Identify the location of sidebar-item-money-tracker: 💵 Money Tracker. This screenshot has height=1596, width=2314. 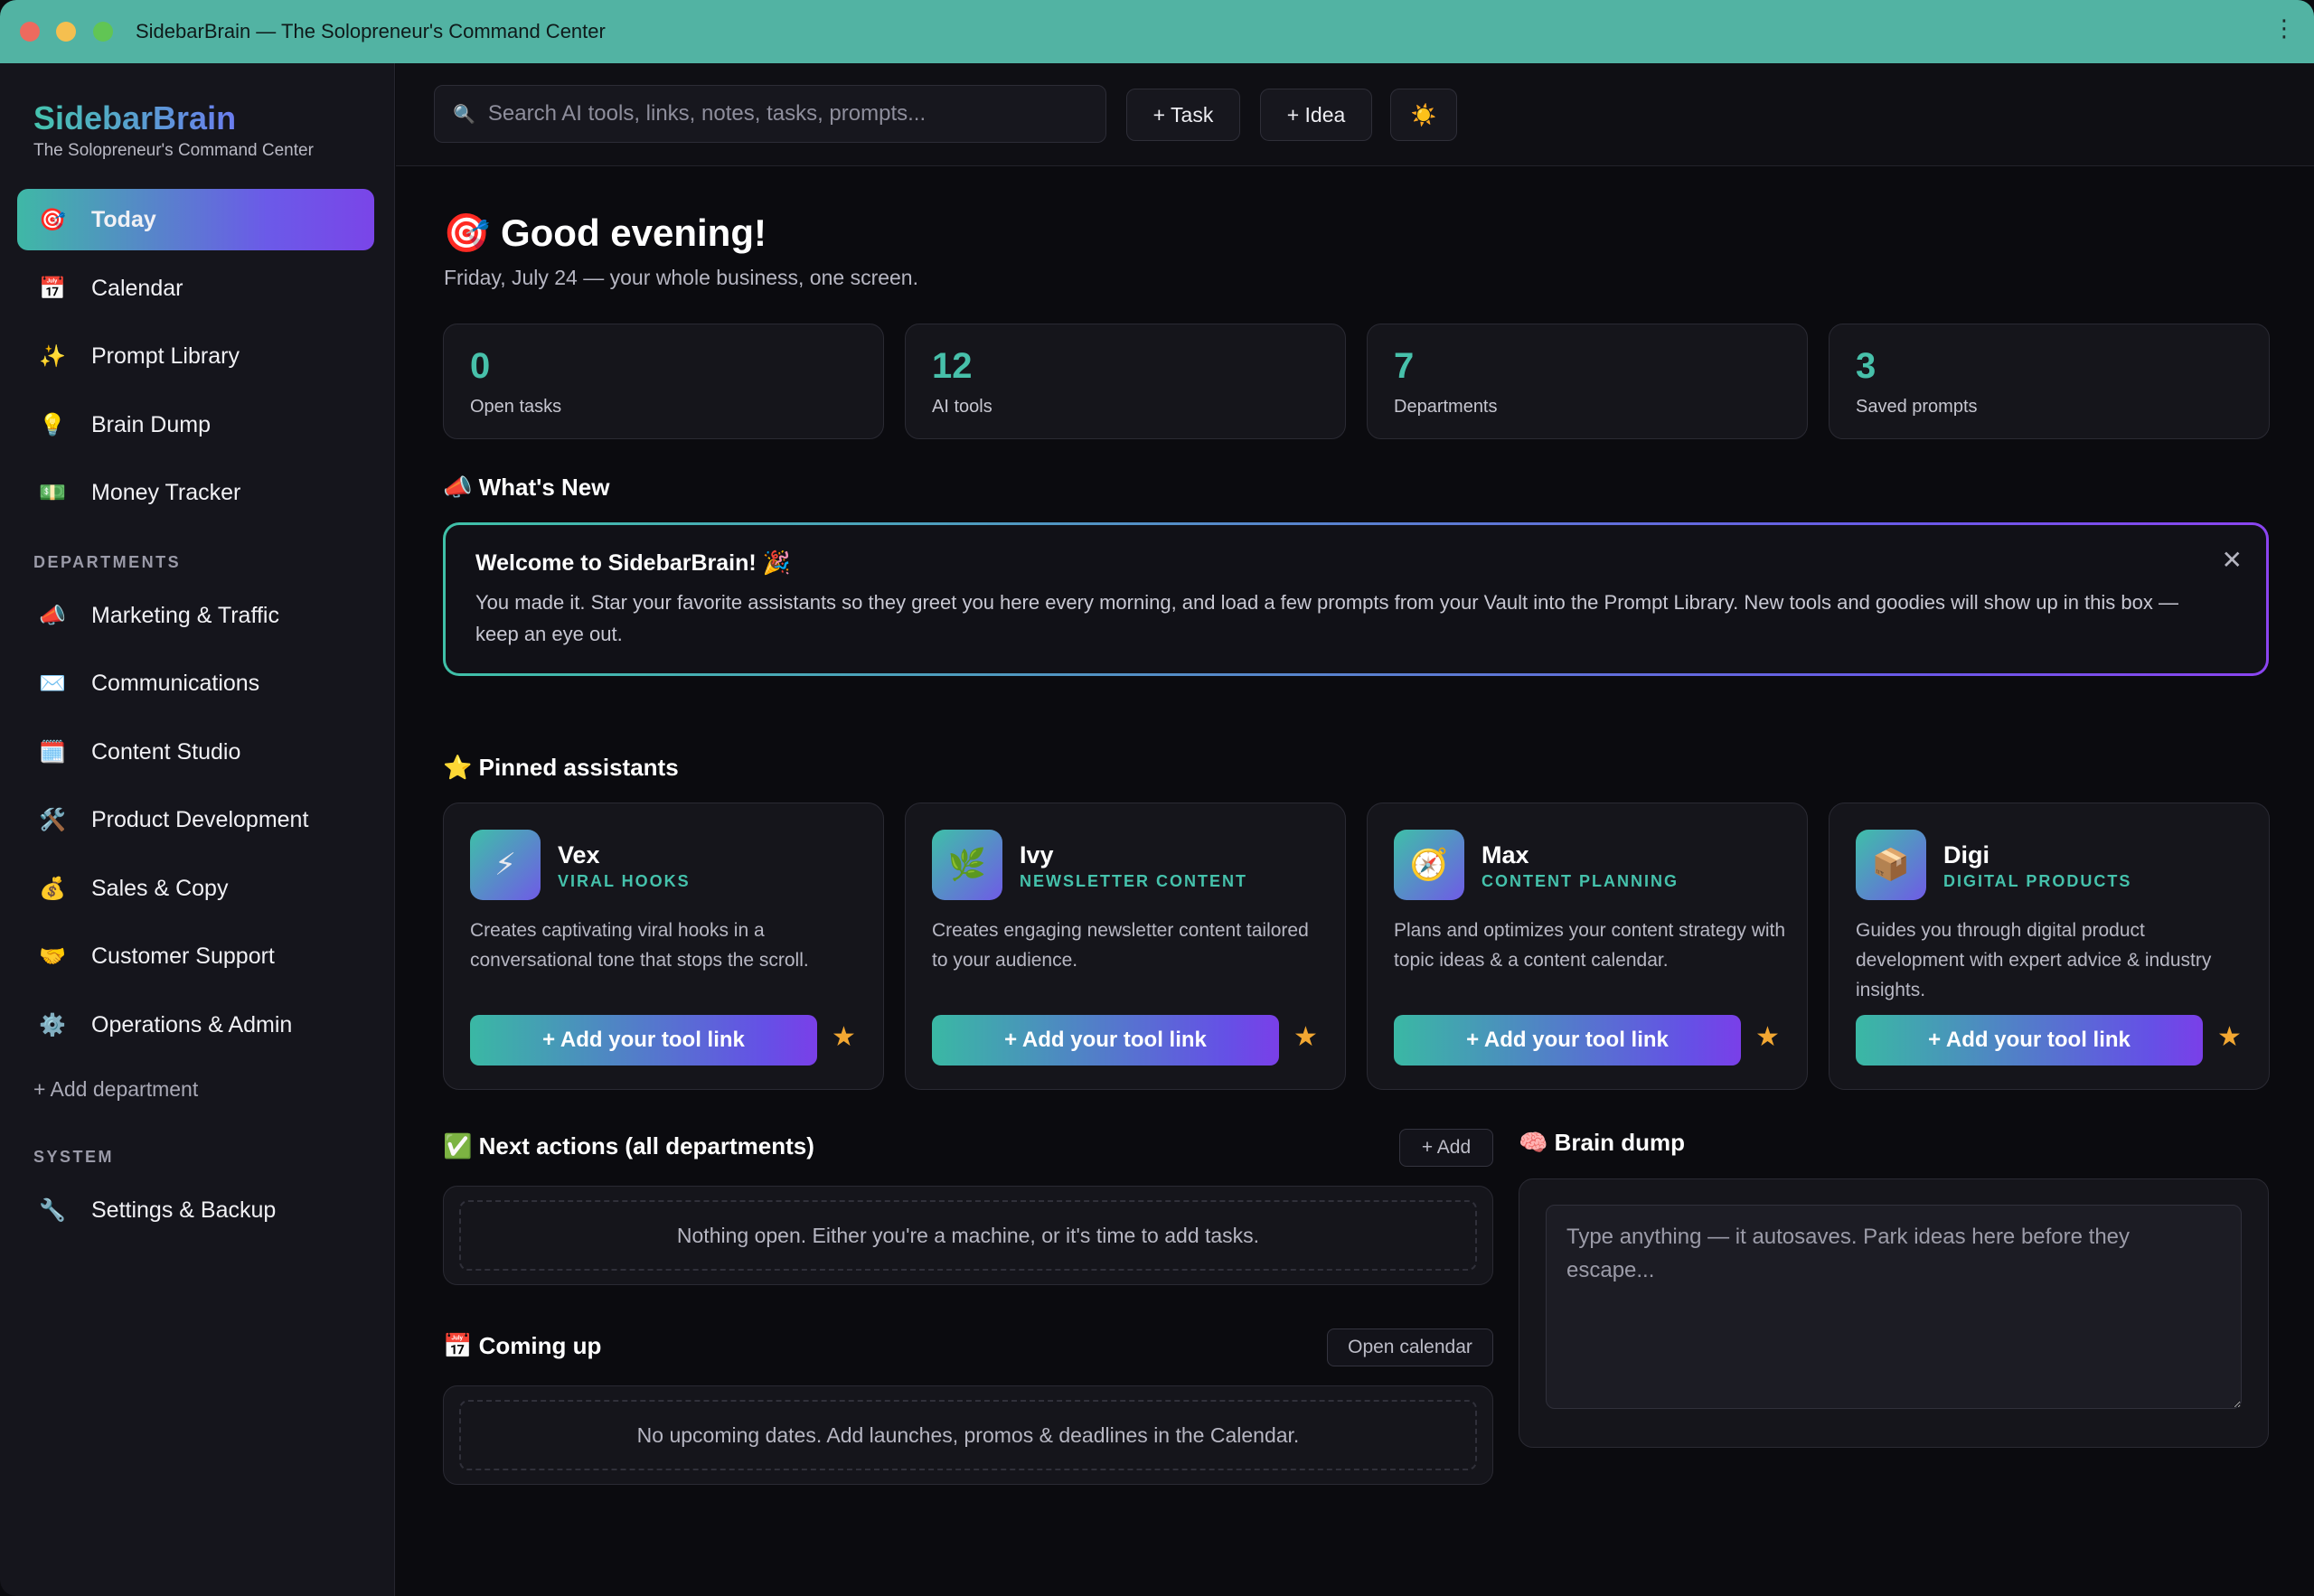
(195, 492).